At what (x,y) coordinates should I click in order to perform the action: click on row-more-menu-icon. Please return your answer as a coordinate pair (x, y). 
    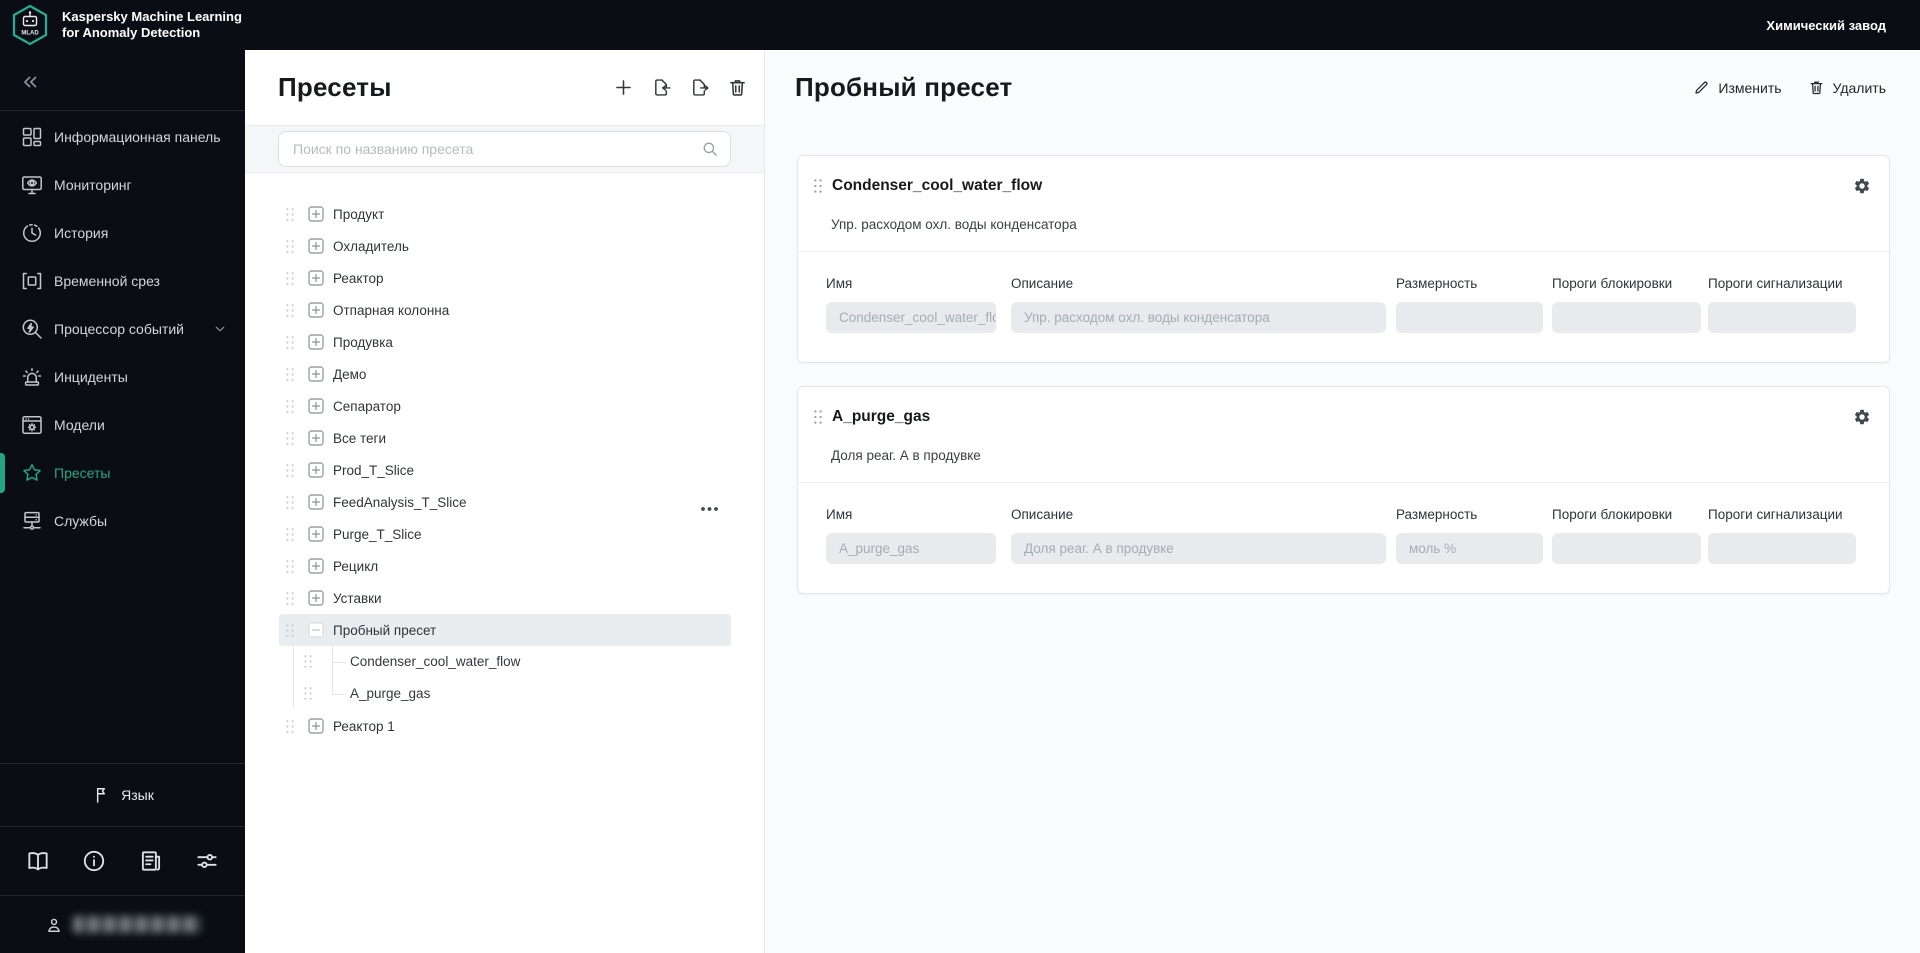
    Looking at the image, I should click on (709, 505).